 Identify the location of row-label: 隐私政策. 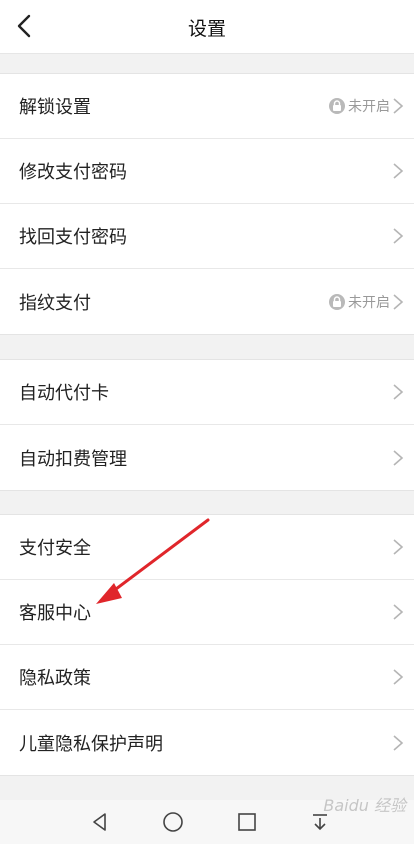
(55, 678).